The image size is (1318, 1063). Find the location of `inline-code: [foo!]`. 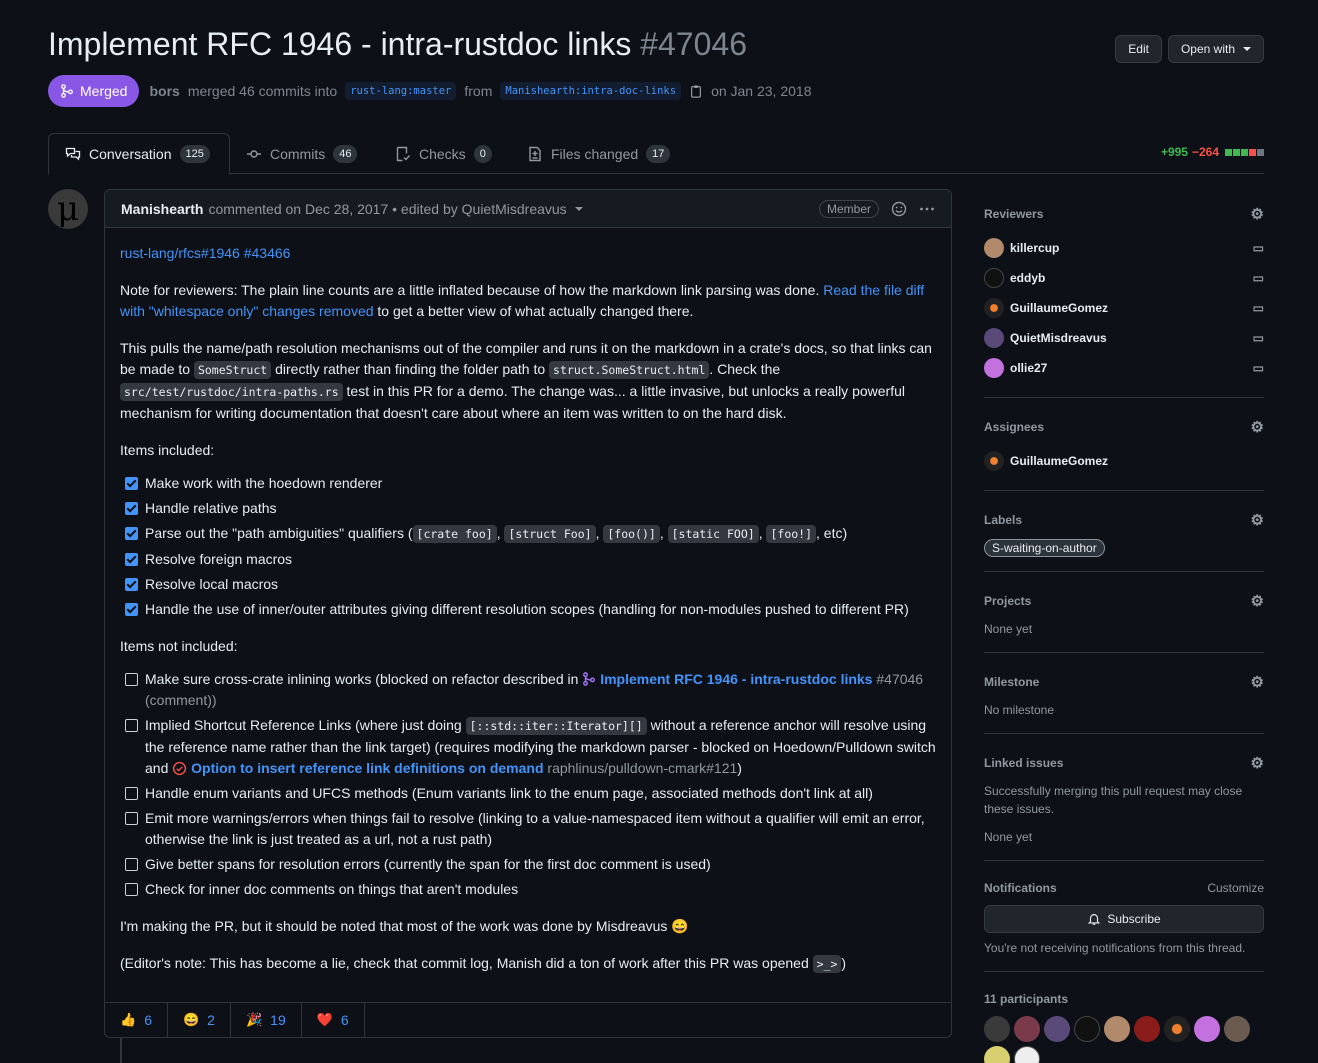

inline-code: [foo!] is located at coordinates (791, 534).